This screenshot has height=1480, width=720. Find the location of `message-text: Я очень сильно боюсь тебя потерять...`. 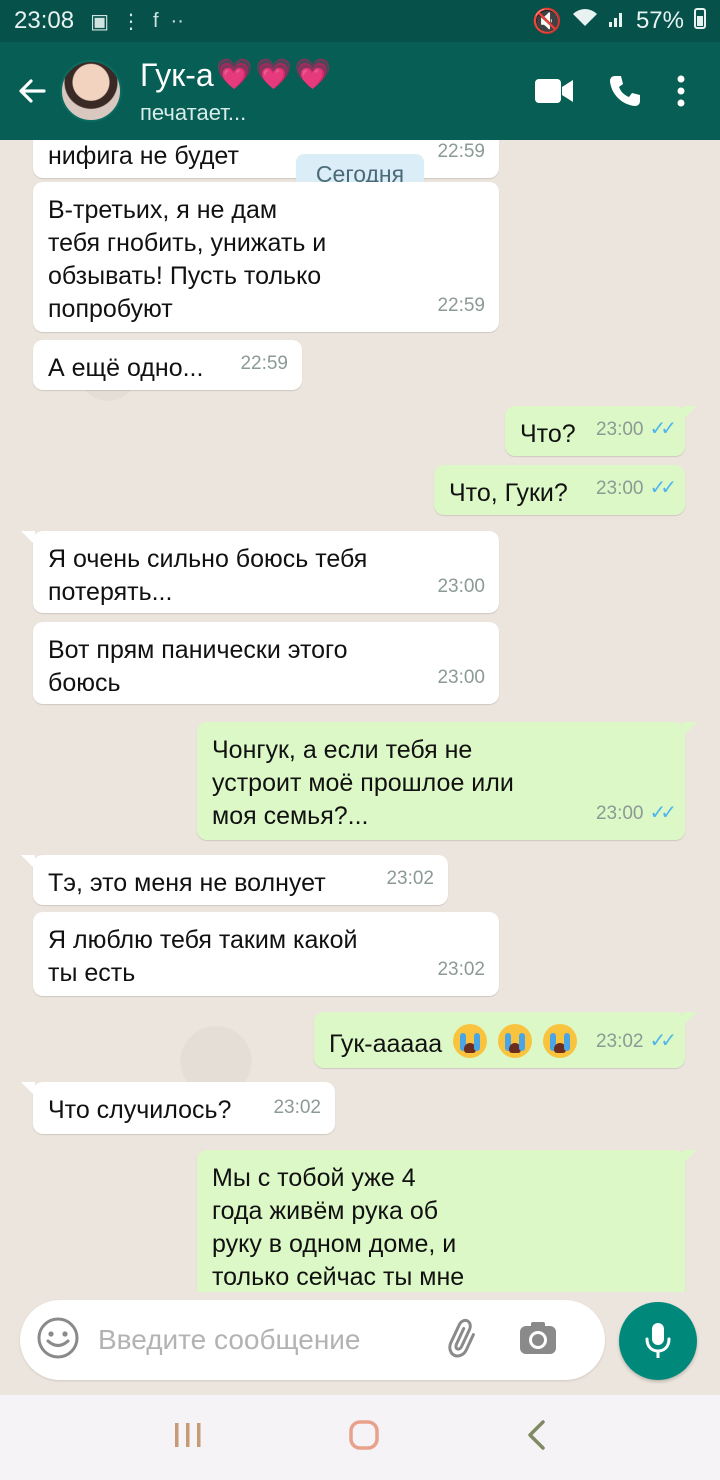

message-text: Я очень сильно боюсь тебя потерять... is located at coordinates (208, 575).